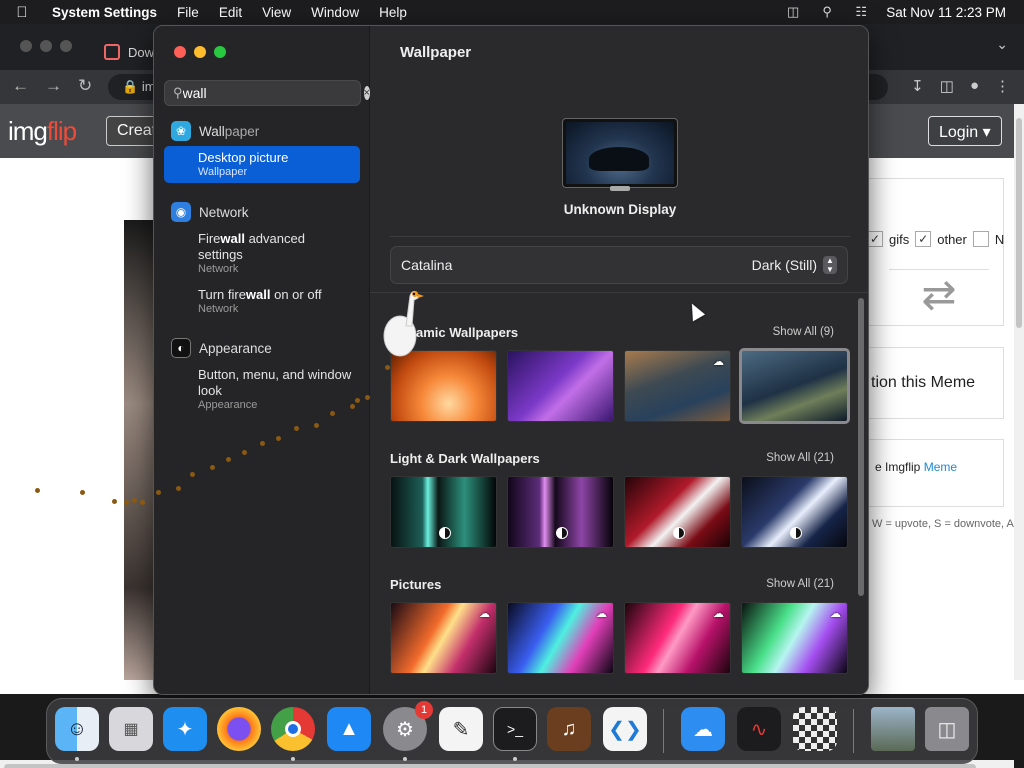  Describe the element at coordinates (461, 729) in the screenshot. I see `textedit-icon: ✎` at that location.